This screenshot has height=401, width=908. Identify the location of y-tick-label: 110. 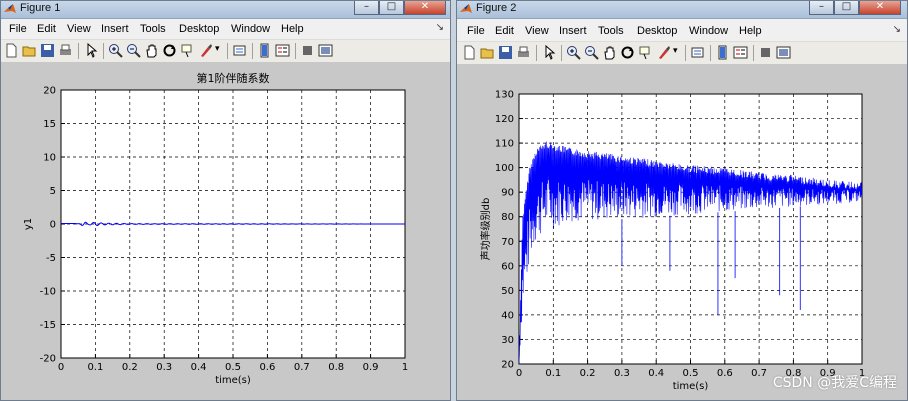
(504, 144).